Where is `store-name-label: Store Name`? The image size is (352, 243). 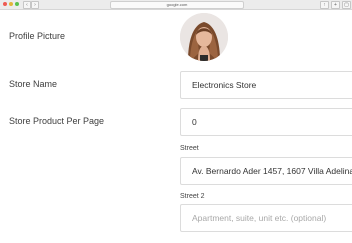 store-name-label: Store Name is located at coordinates (33, 84).